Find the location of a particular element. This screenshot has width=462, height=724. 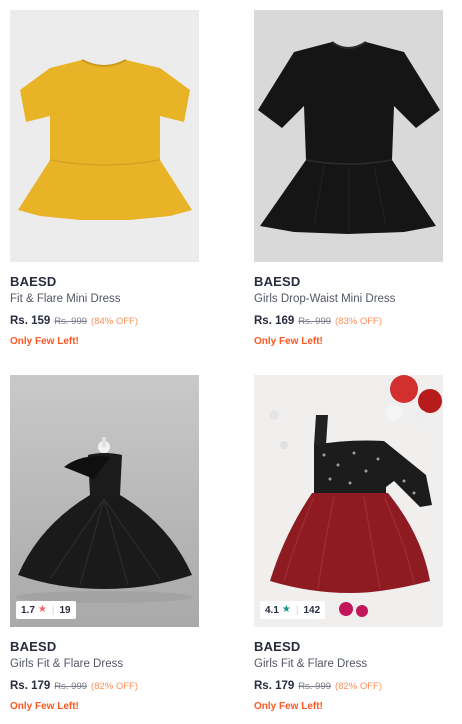

product-discount: (84% OFF) is located at coordinates (115, 321).